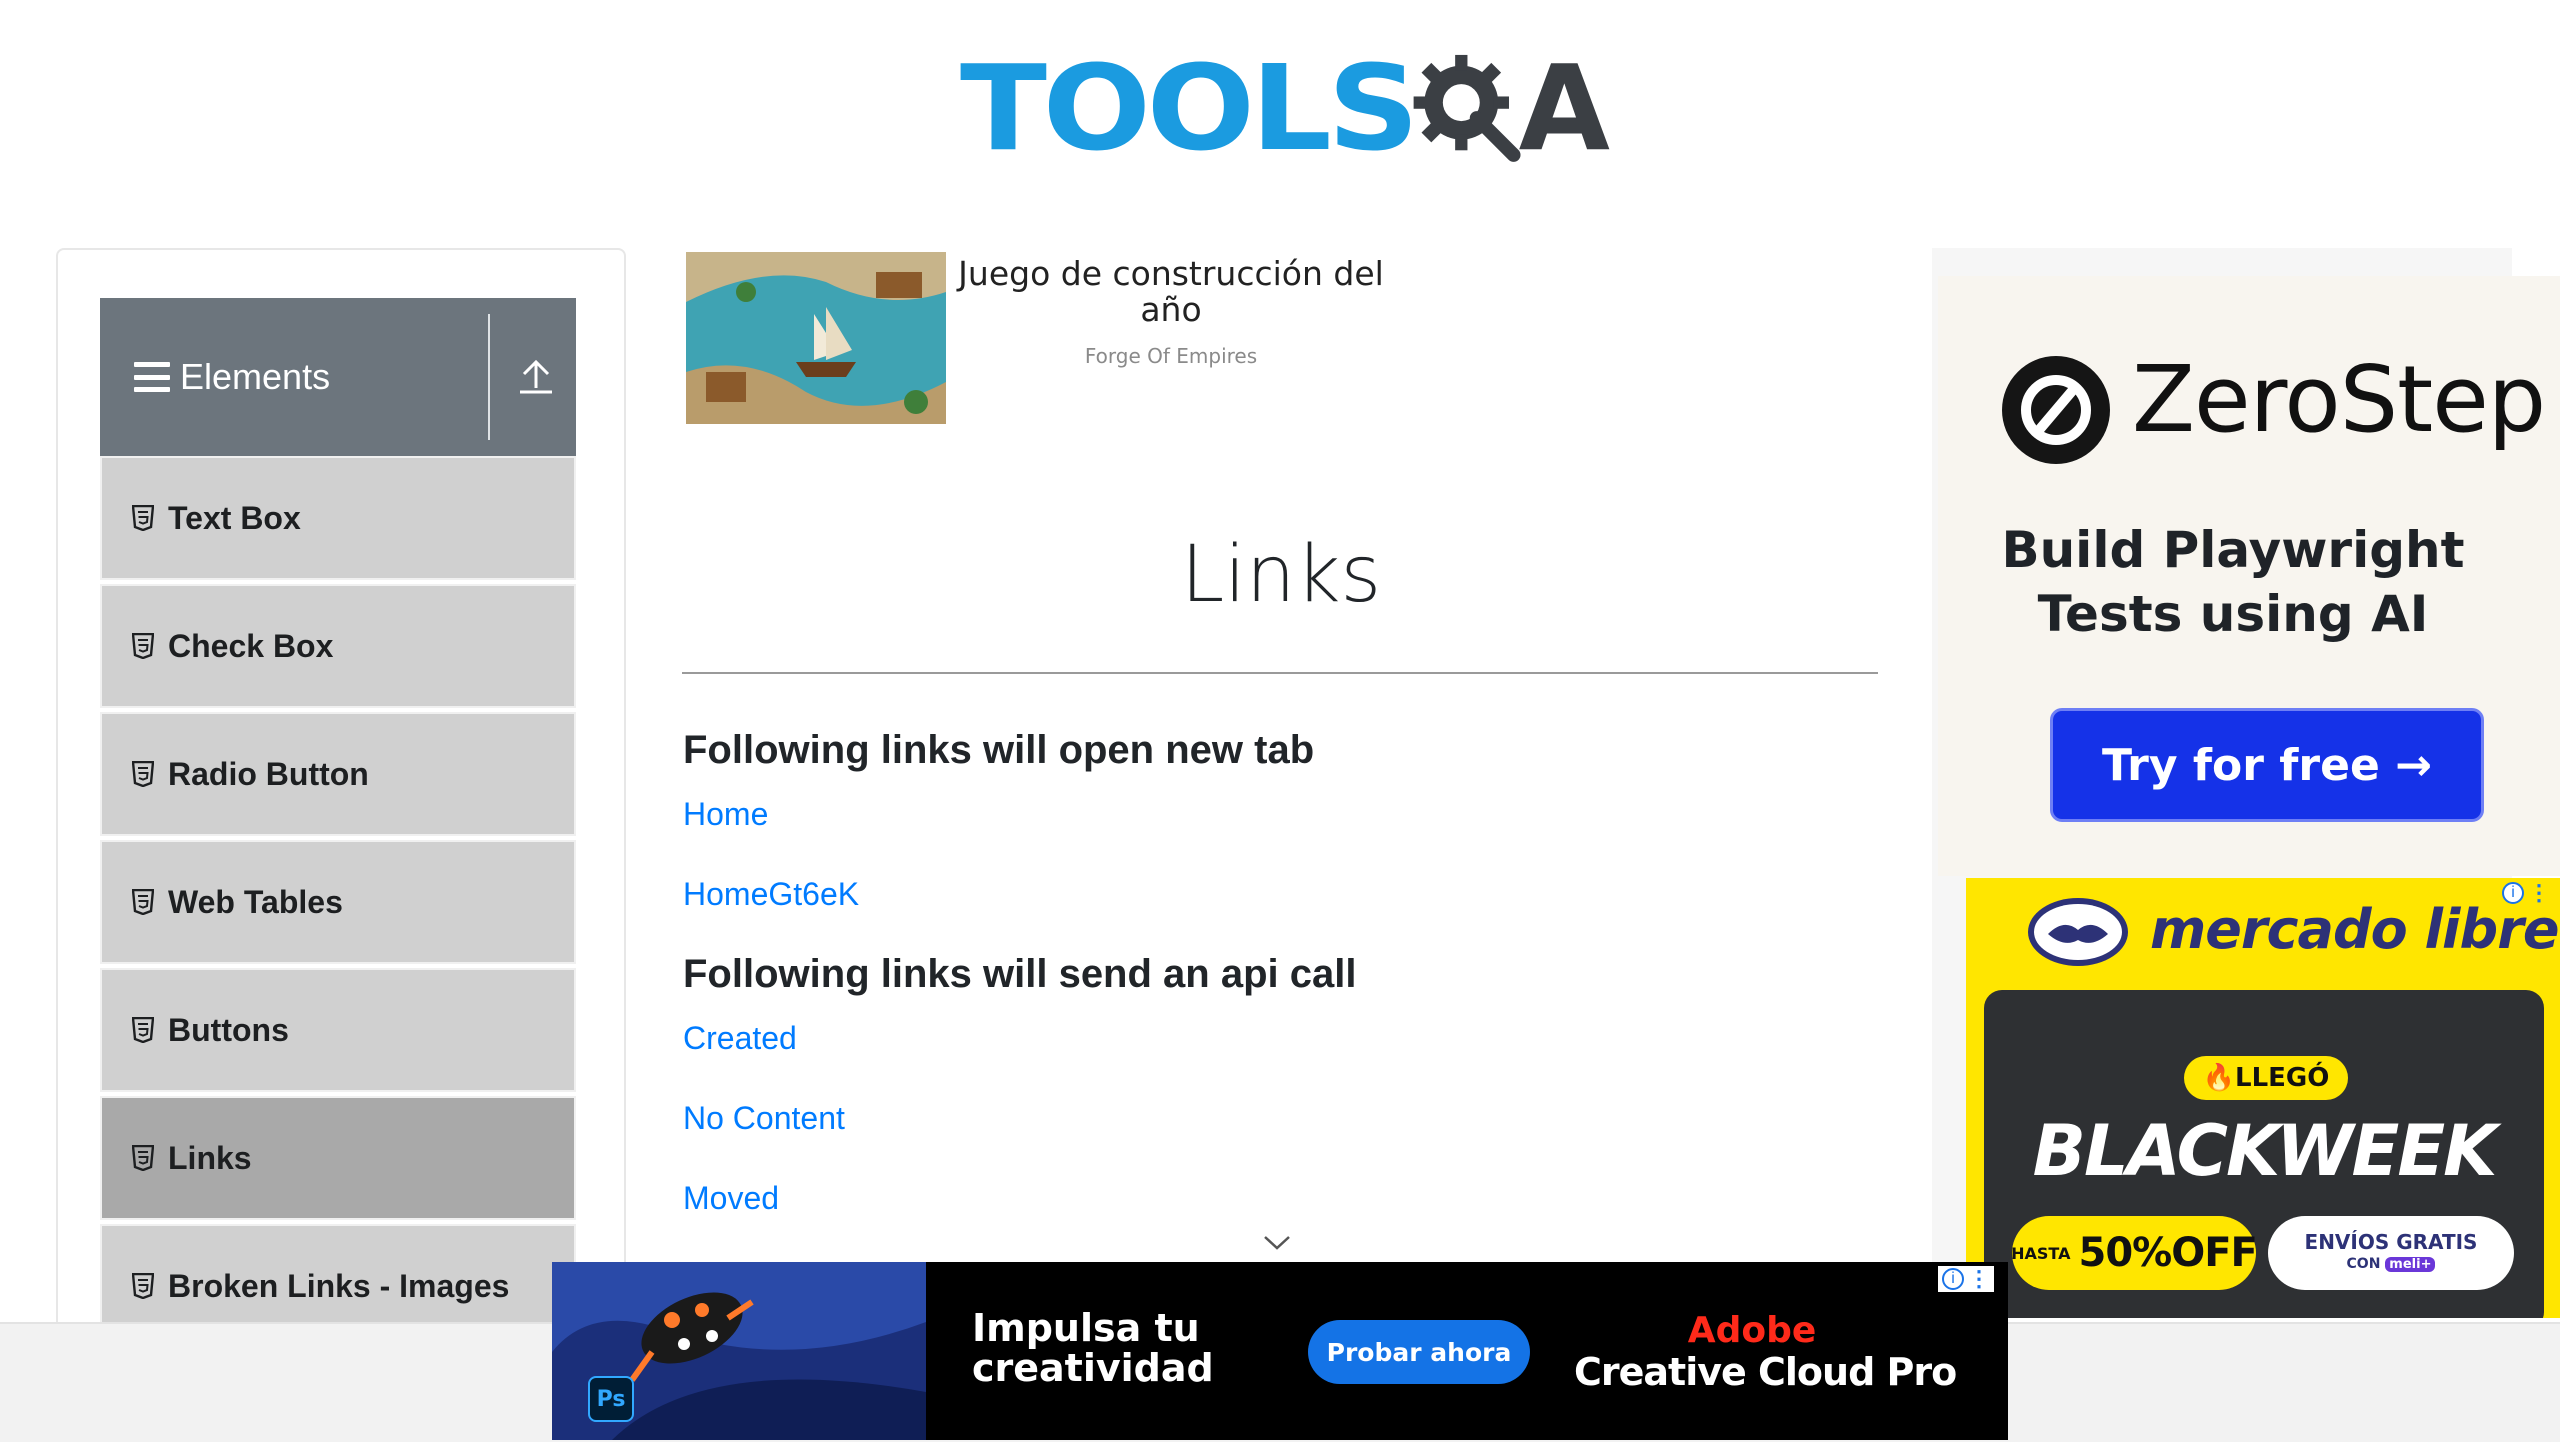  I want to click on mercado-libre-brand: mercado libre, so click(2354, 929).